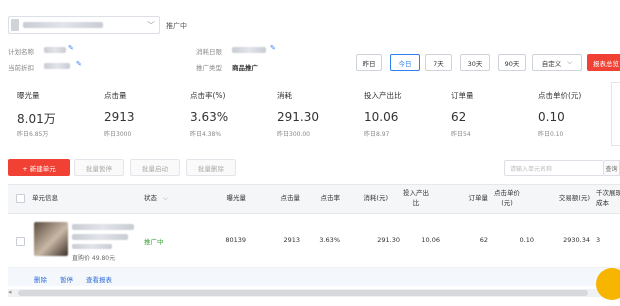 The image size is (620, 306). Describe the element at coordinates (55, 50) in the screenshot. I see `plan-name-value` at that location.